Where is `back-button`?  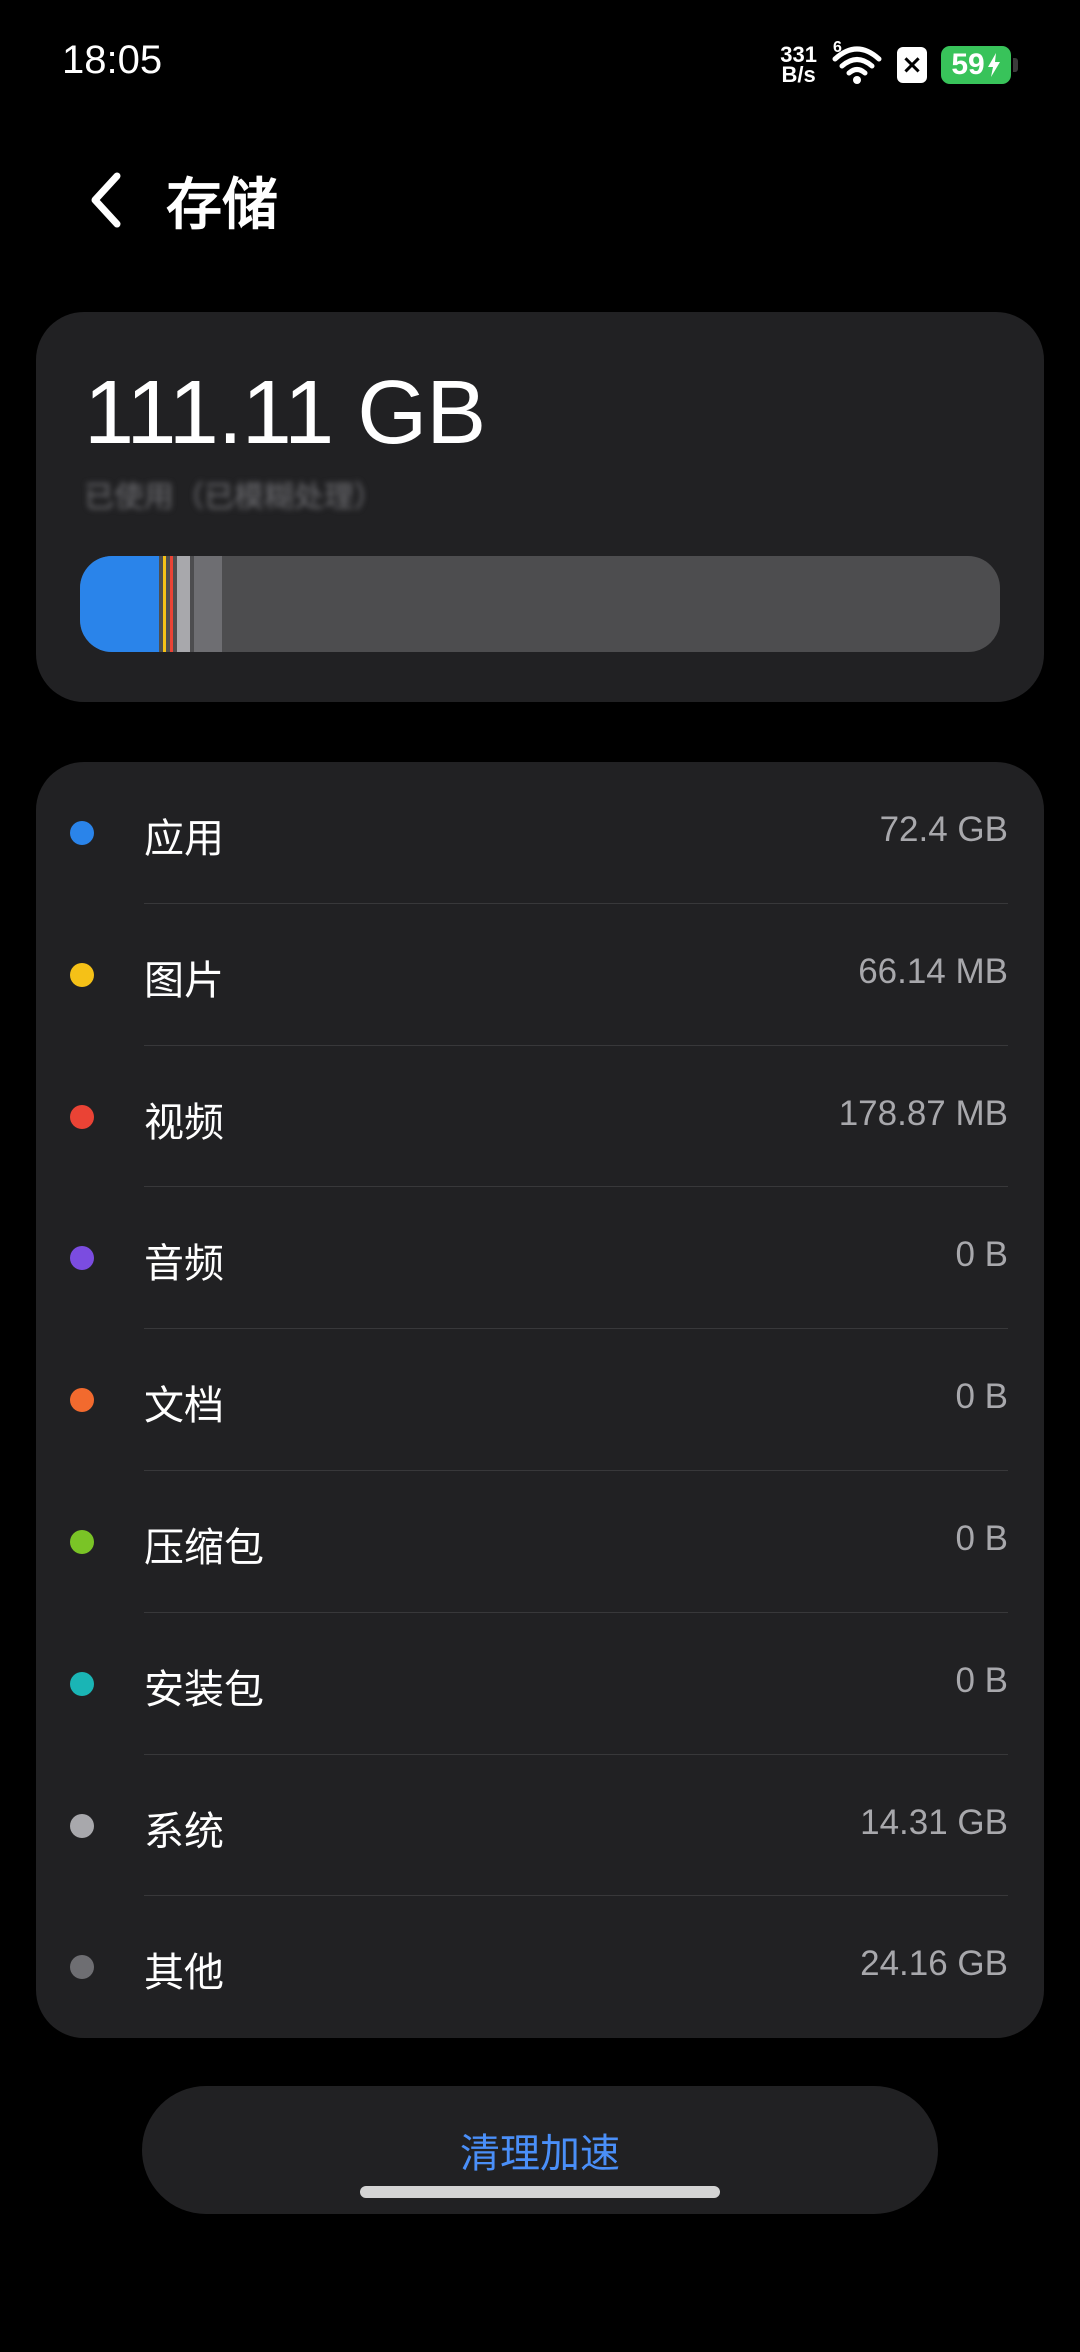 back-button is located at coordinates (107, 200).